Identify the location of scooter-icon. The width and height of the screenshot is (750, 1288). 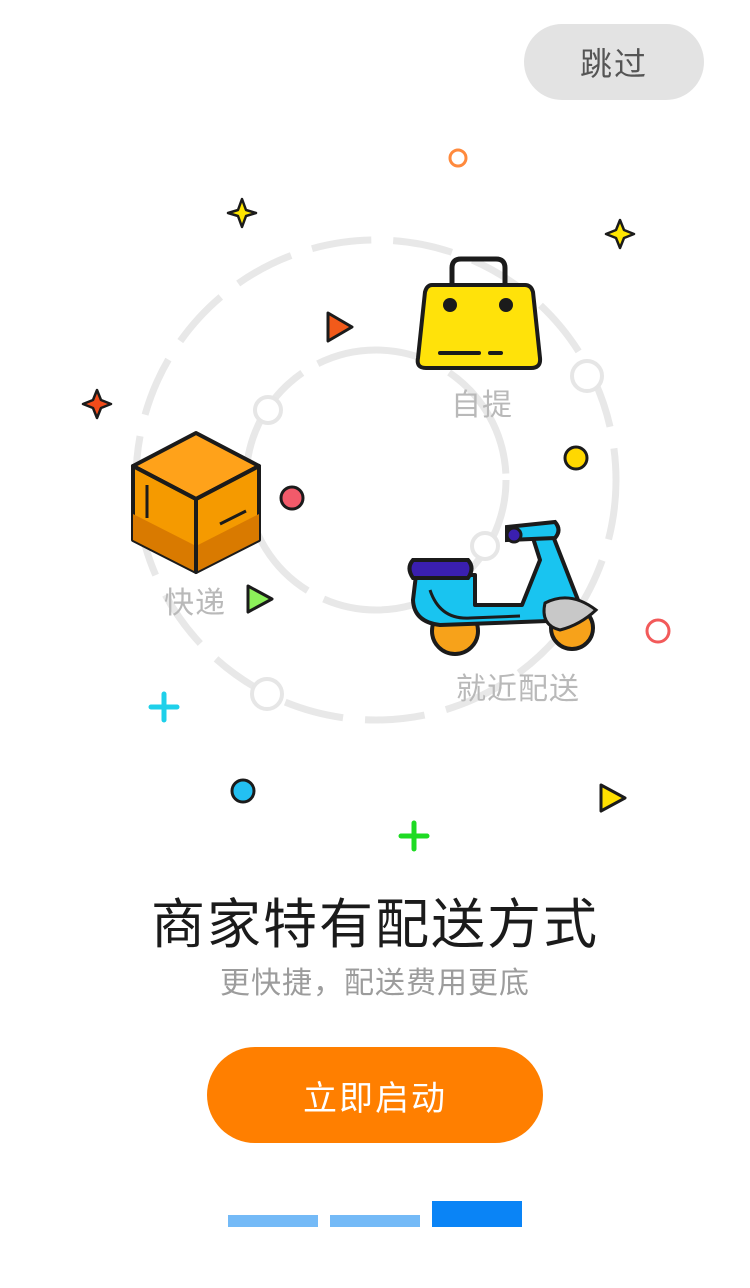
(503, 587).